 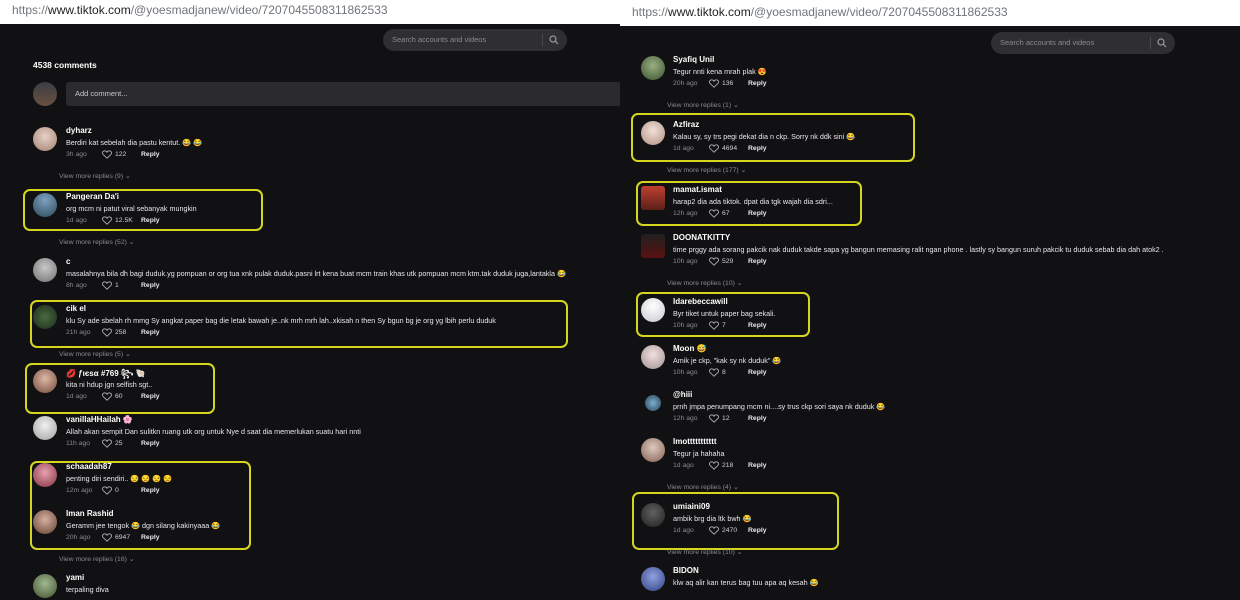 What do you see at coordinates (682, 394) in the screenshot?
I see `commenter-name: @hiii` at bounding box center [682, 394].